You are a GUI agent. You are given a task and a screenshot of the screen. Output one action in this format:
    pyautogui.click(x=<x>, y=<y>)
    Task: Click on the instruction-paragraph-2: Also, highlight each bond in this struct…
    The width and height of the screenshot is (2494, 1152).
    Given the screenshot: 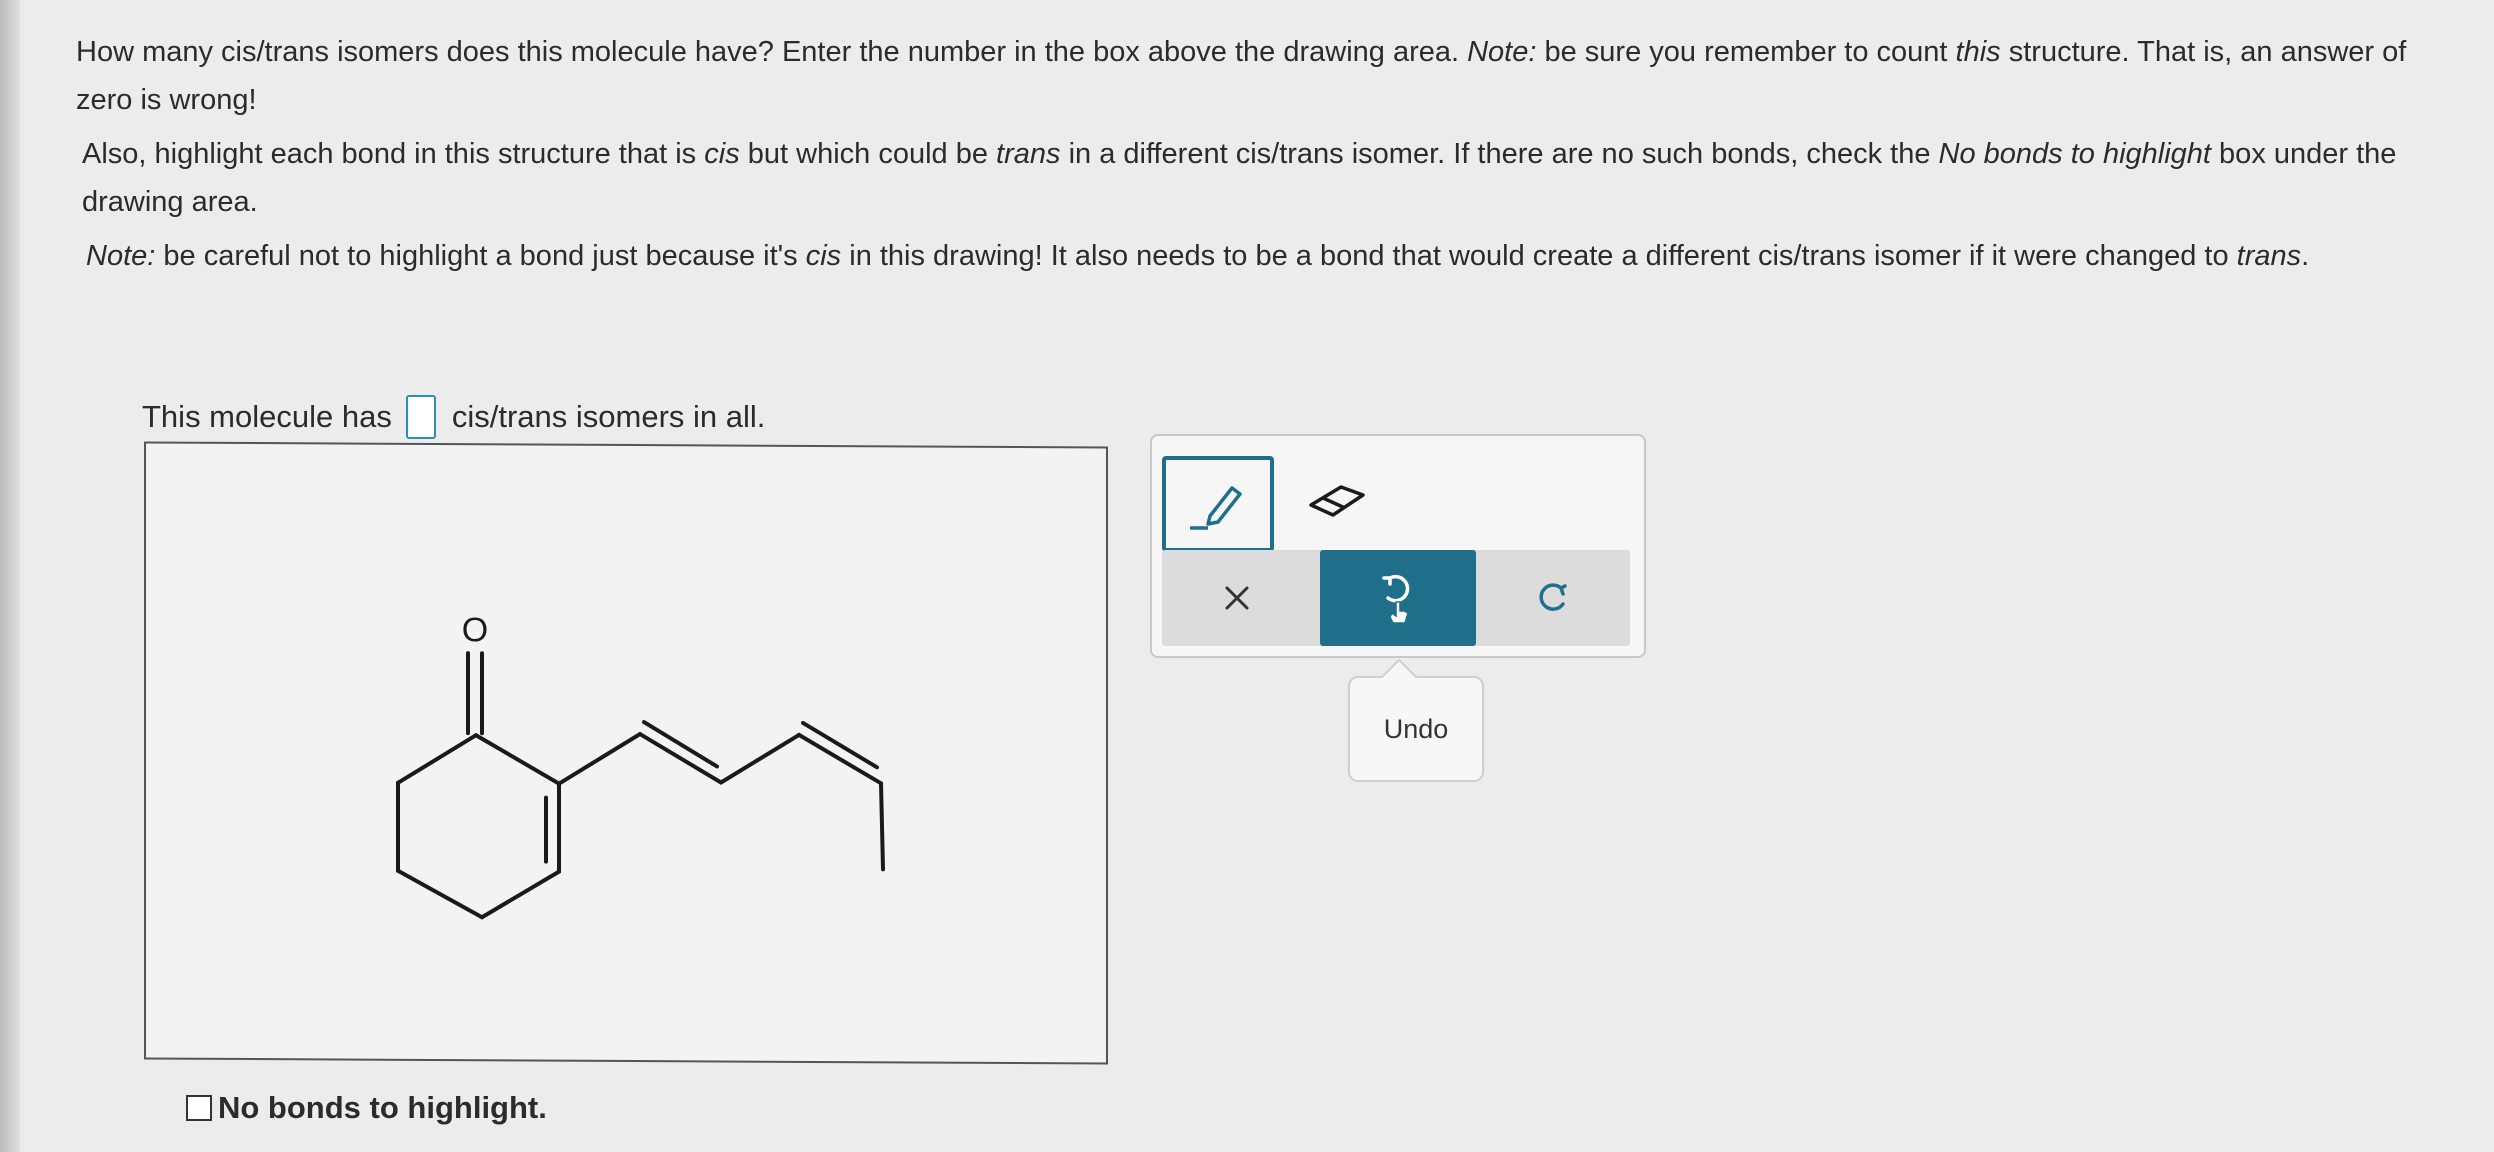 What is the action you would take?
    pyautogui.click(x=1277, y=178)
    